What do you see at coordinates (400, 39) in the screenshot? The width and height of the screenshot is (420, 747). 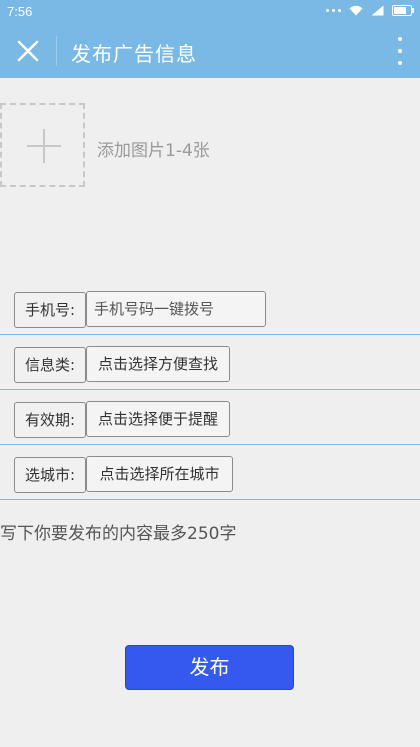 I see `more-vert-icon` at bounding box center [400, 39].